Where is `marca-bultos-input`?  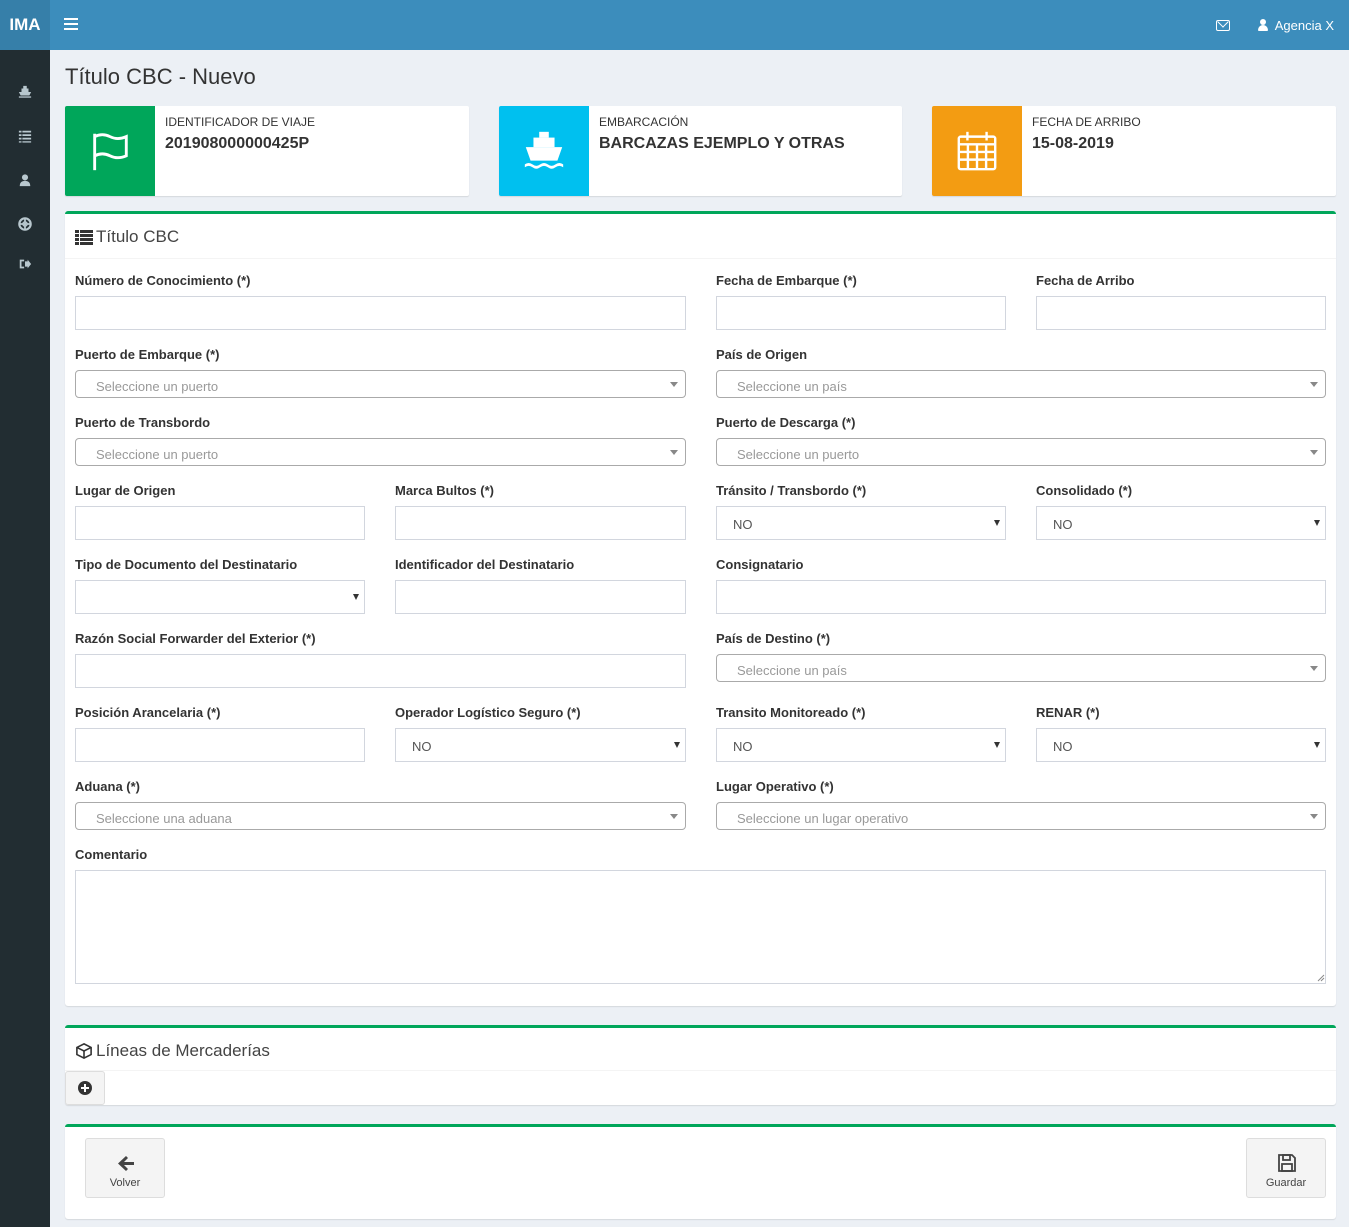
marca-bultos-input is located at coordinates (540, 523).